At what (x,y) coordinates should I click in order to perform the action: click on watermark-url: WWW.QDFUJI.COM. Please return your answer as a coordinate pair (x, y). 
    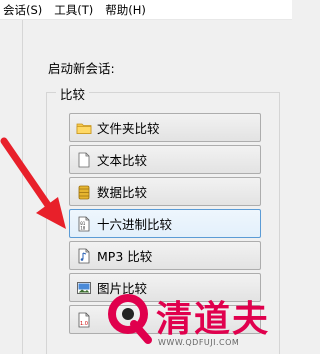
    Looking at the image, I should click on (199, 342).